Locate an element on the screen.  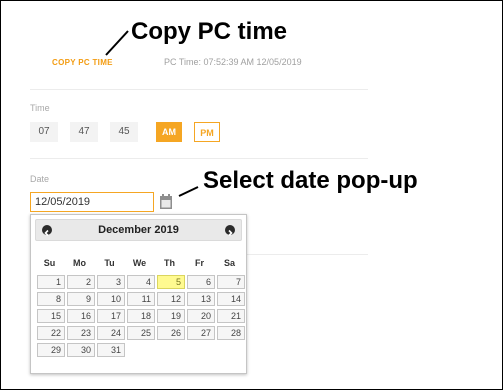
calendar-icon is located at coordinates (166, 201).